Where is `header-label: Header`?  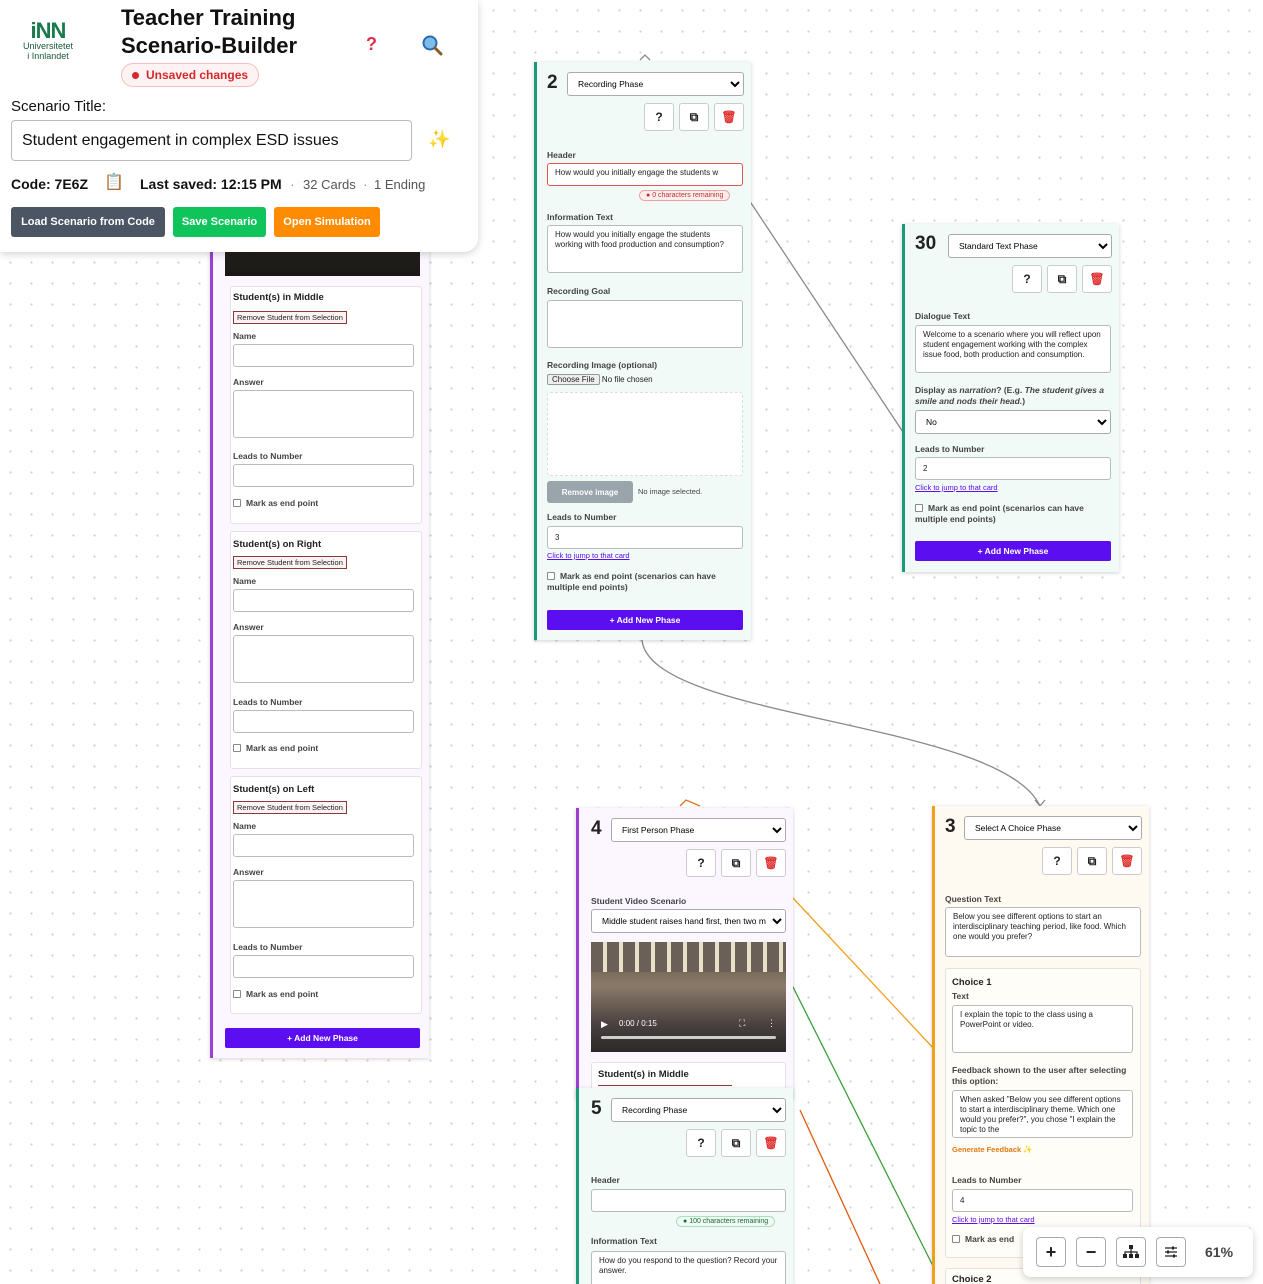
header-label: Header is located at coordinates (605, 1180).